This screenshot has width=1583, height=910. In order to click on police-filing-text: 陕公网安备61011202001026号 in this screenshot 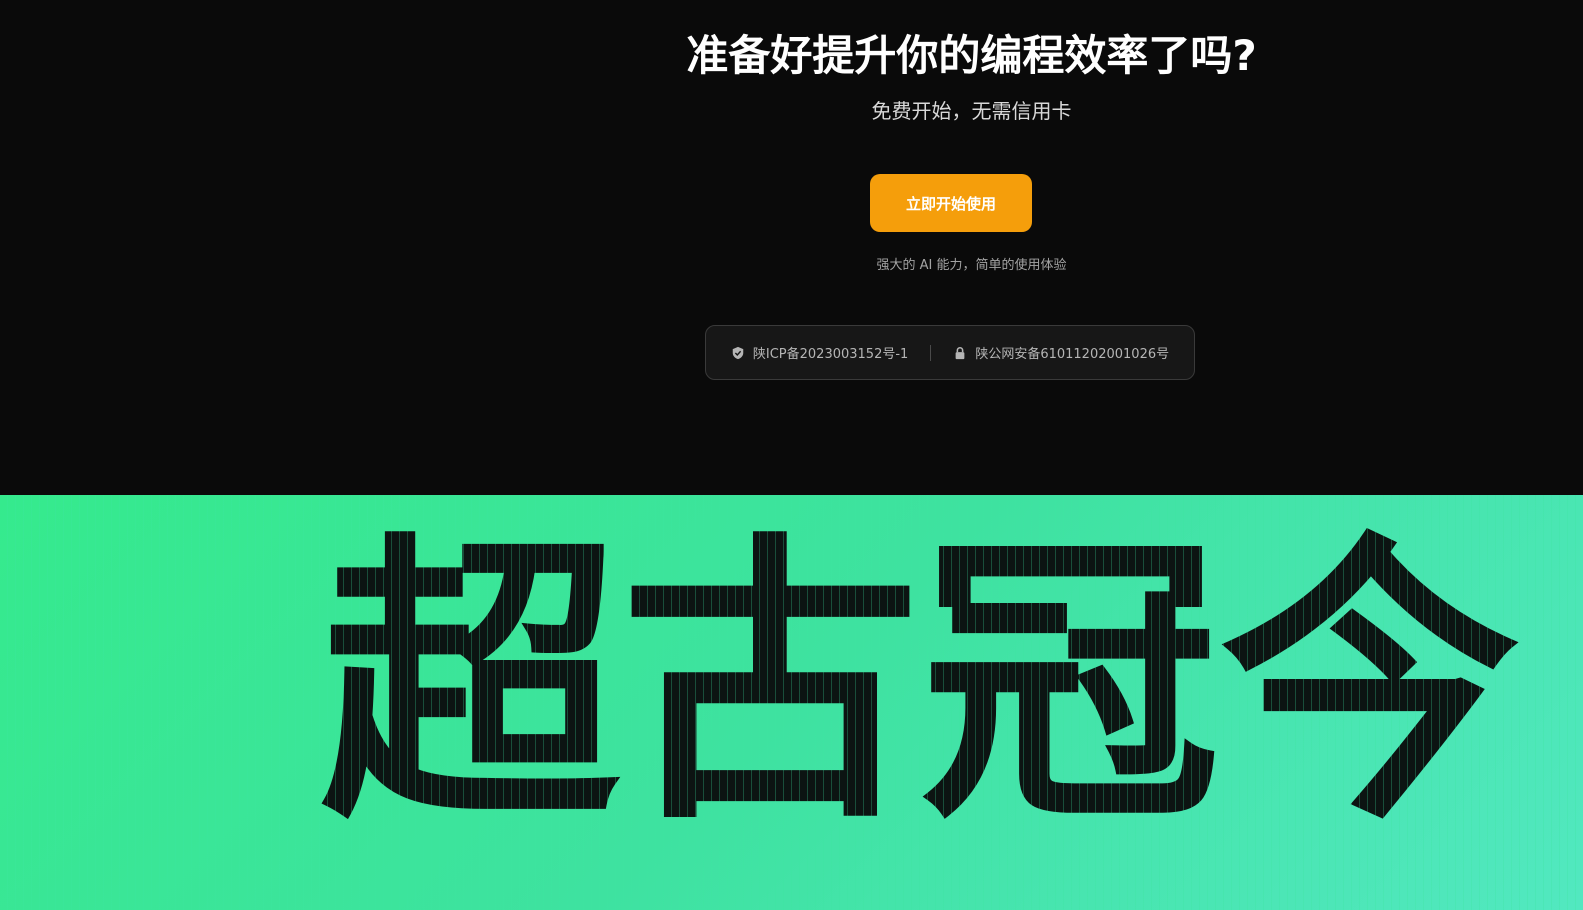, I will do `click(1072, 354)`.